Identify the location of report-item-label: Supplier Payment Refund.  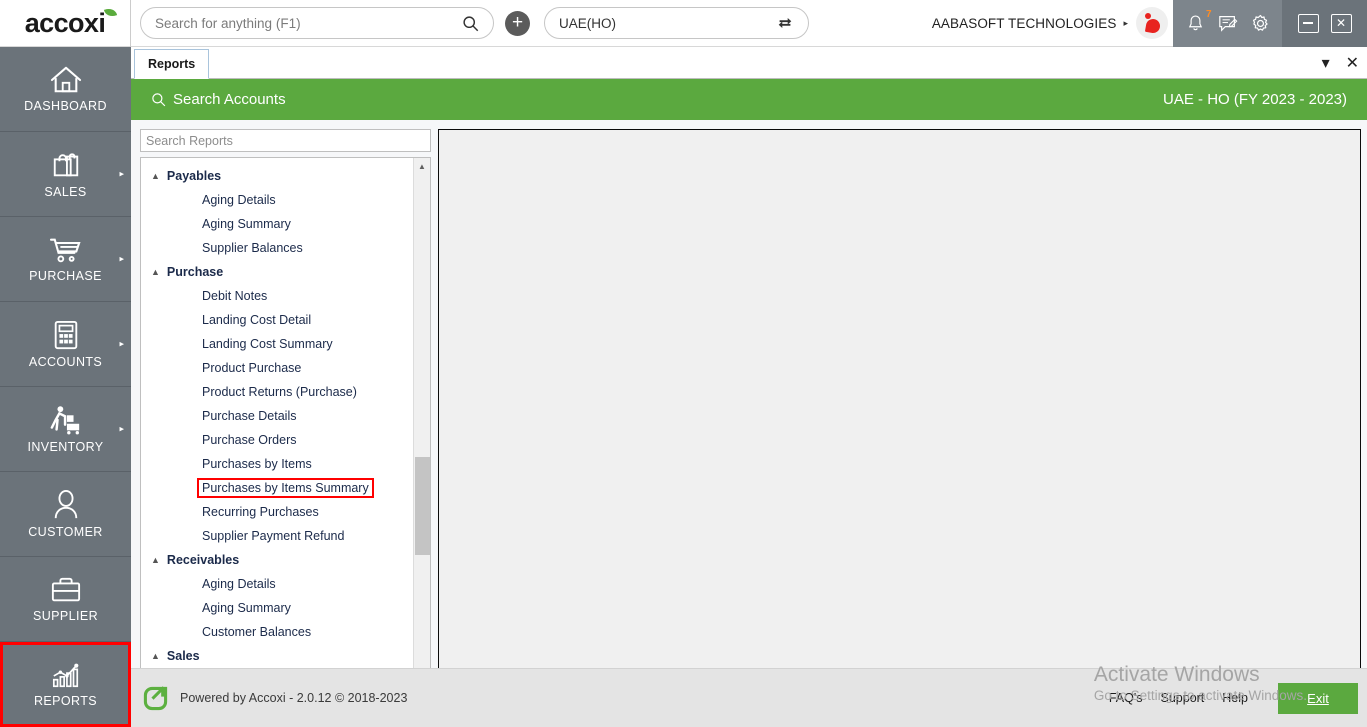
(273, 536).